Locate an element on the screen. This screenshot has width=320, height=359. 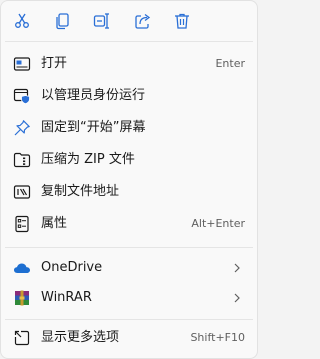
cut-icon is located at coordinates (22, 20).